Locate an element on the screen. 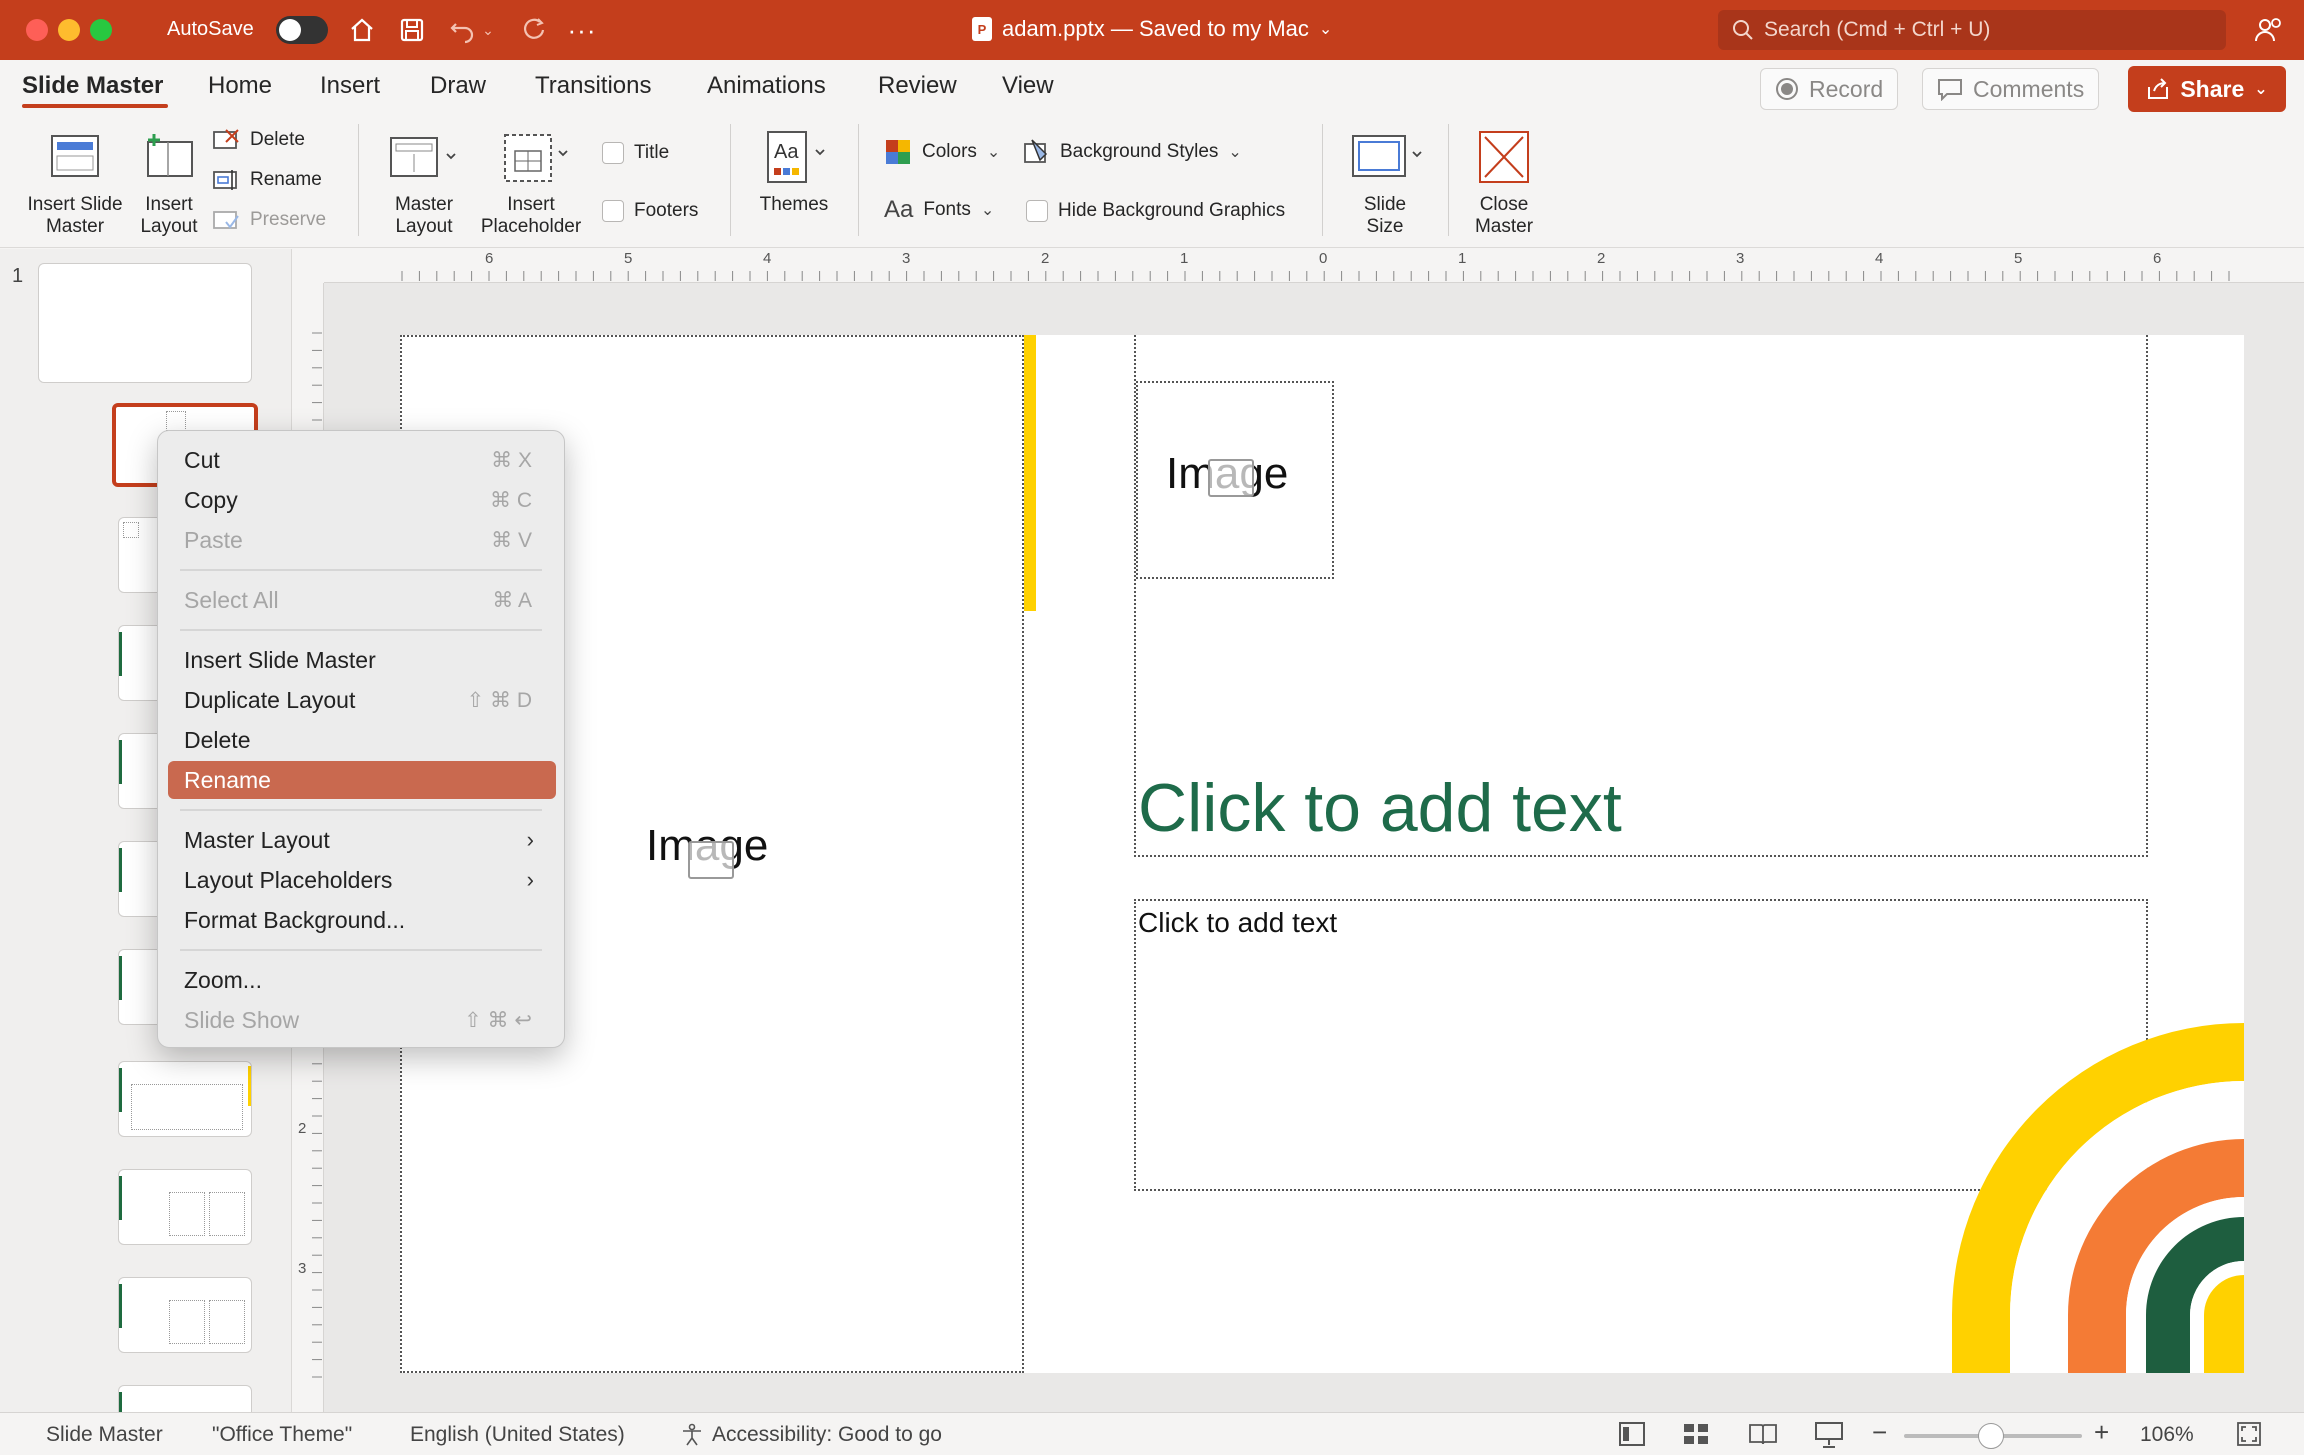 The width and height of the screenshot is (2304, 1455). comment-icon is located at coordinates (1950, 90).